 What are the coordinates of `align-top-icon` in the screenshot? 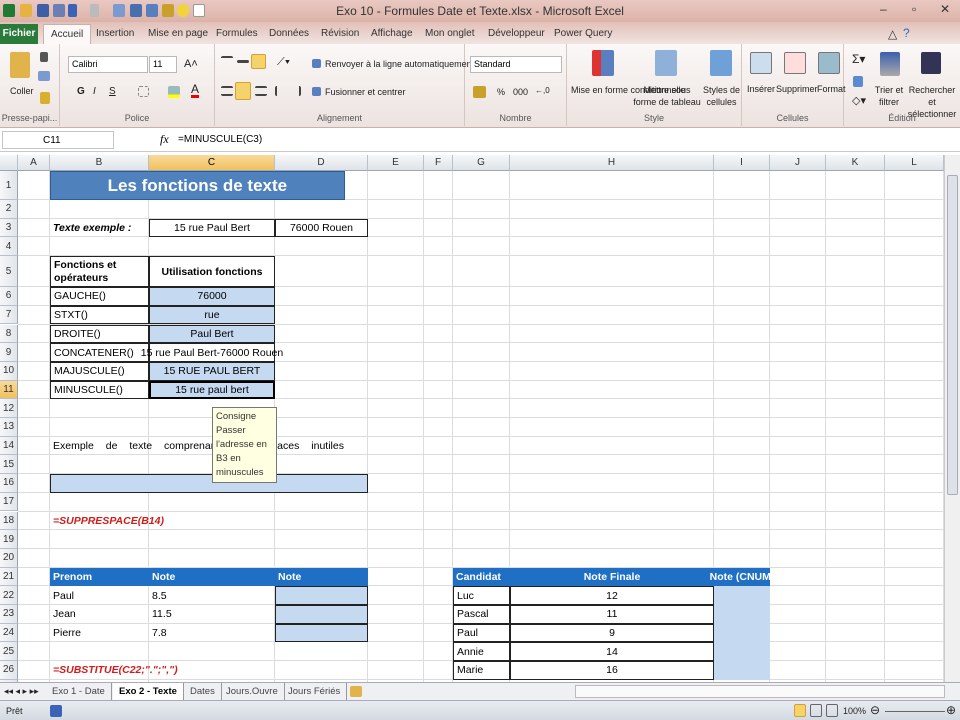 It's located at (227, 60).